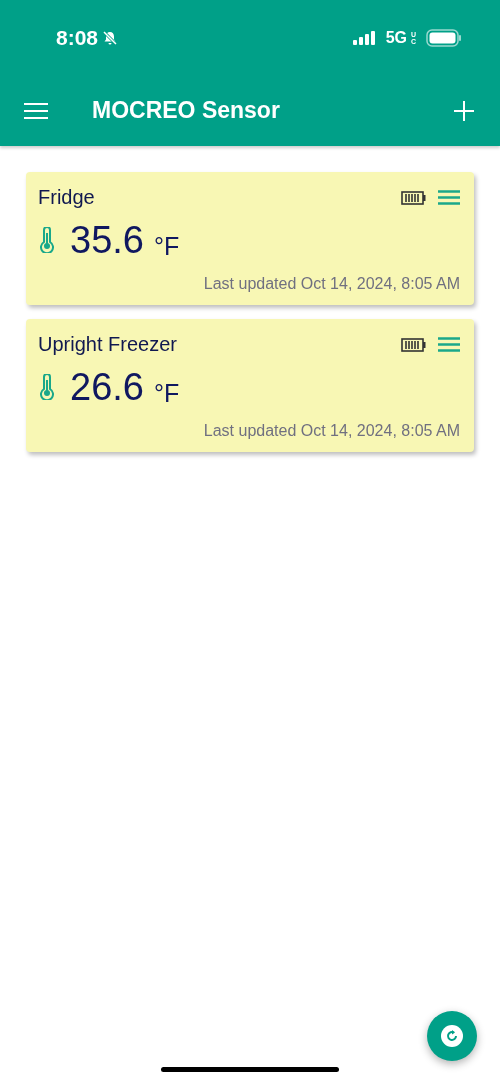  Describe the element at coordinates (108, 344) in the screenshot. I see `sensor-name: Upright Freezer` at that location.